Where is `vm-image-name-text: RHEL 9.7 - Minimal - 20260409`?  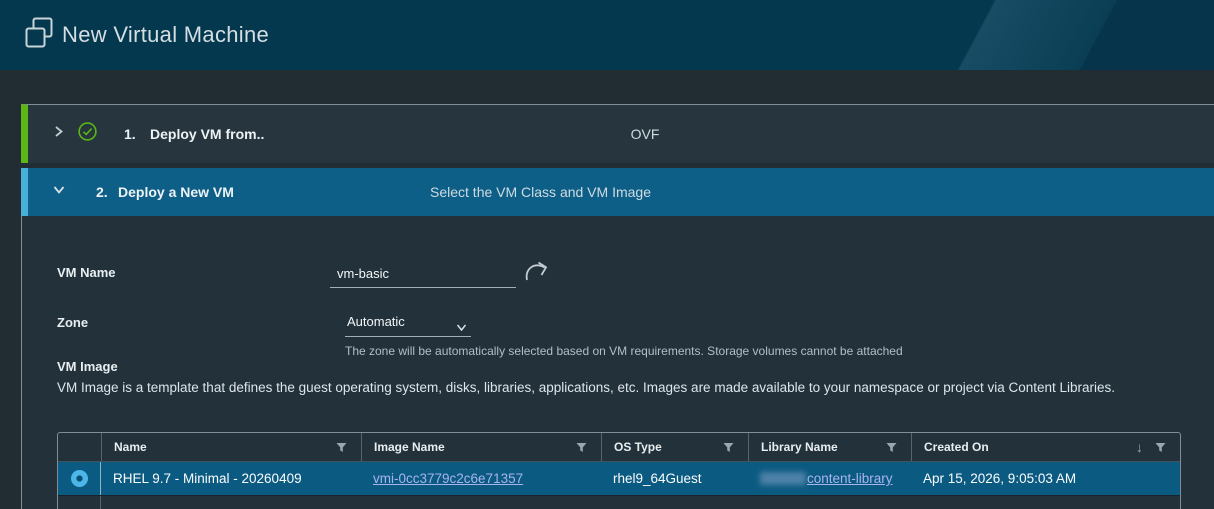 vm-image-name-text: RHEL 9.7 - Minimal - 20260409 is located at coordinates (207, 478).